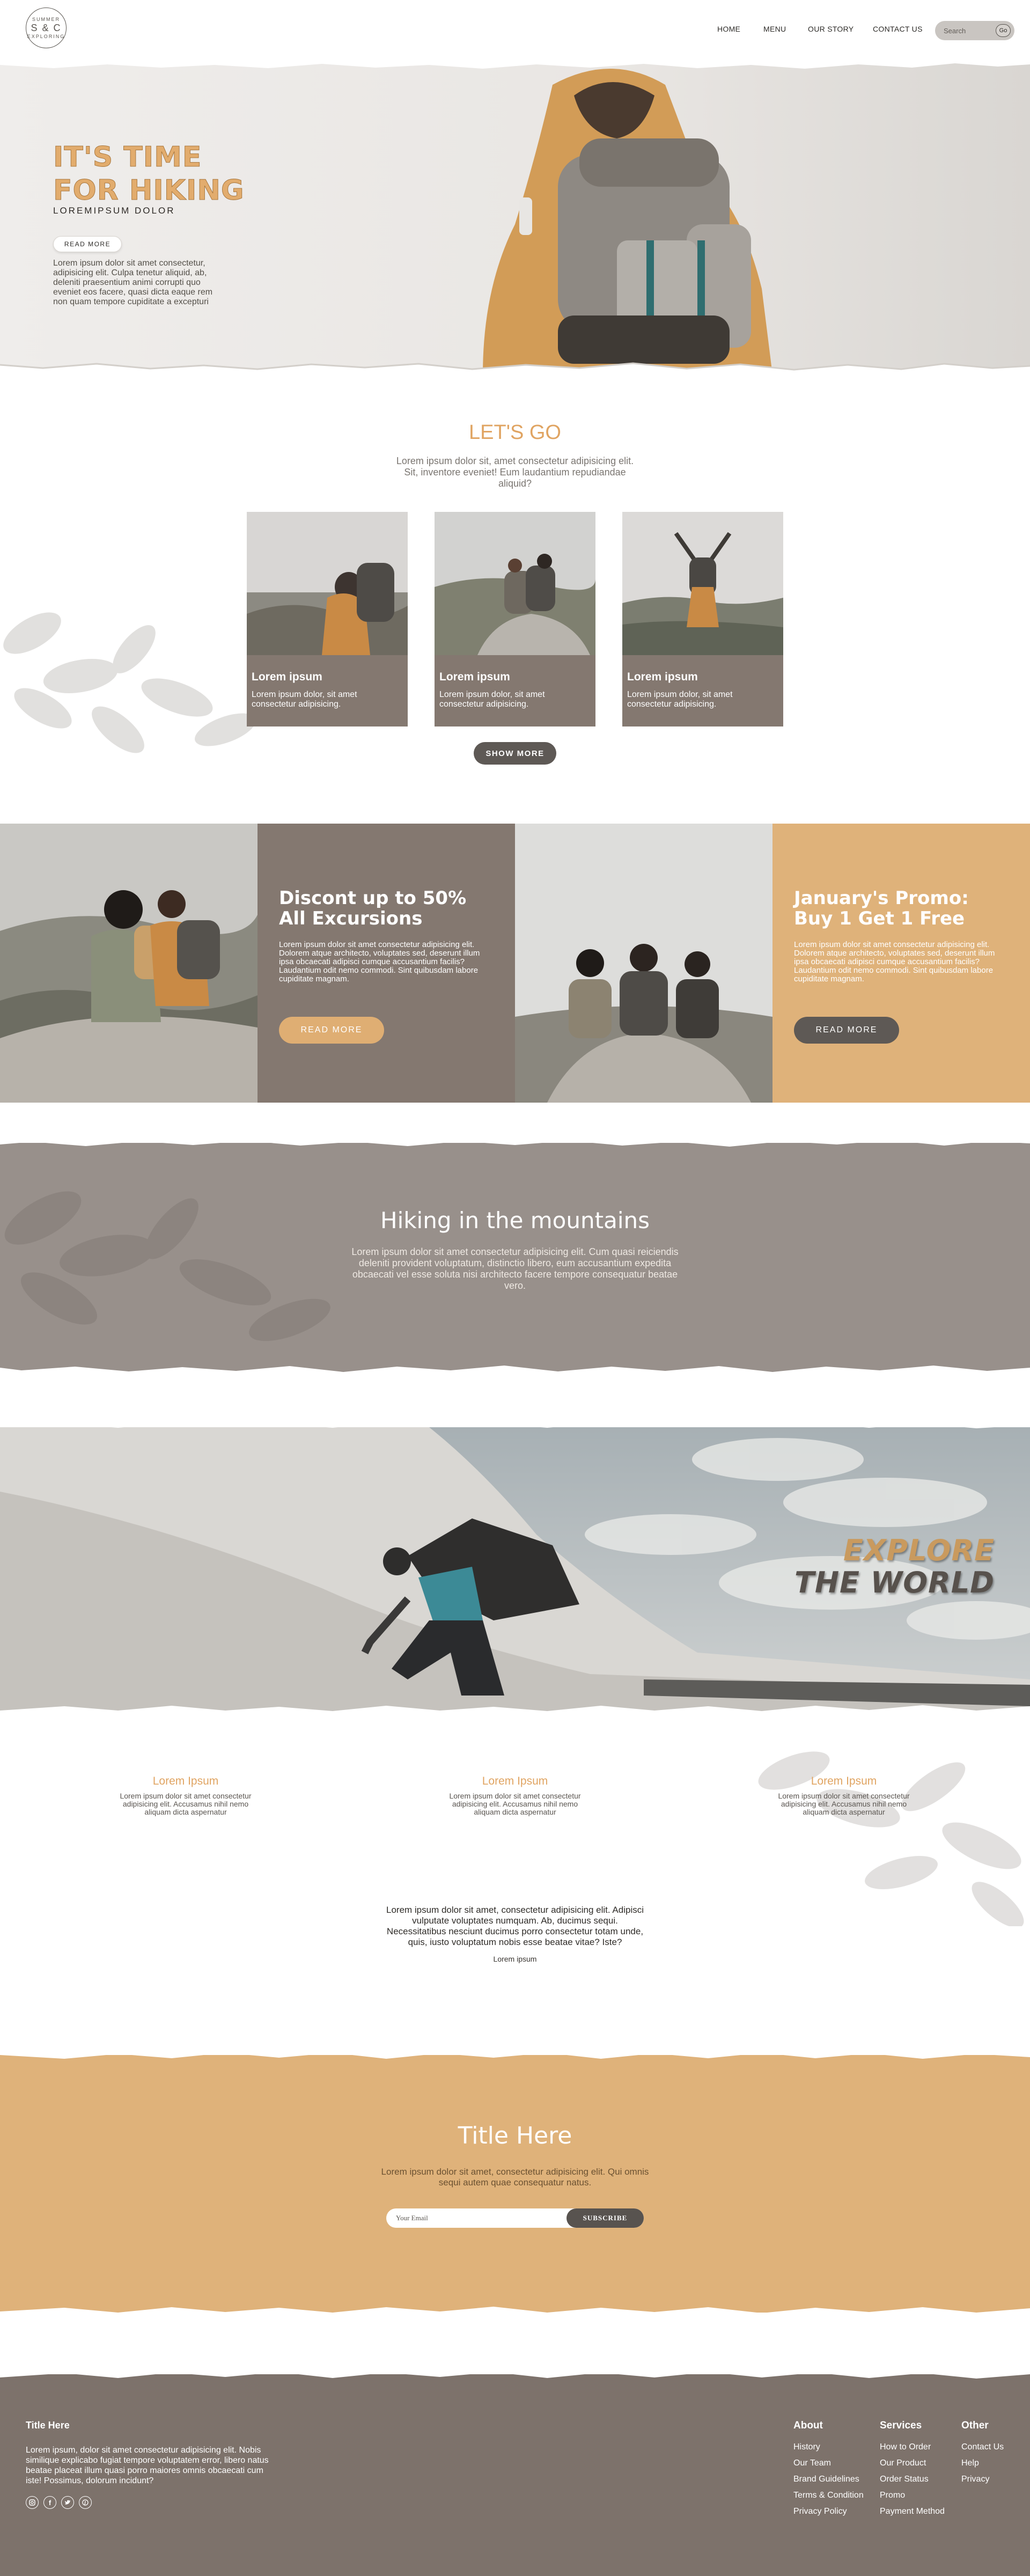 This screenshot has width=1030, height=2576. I want to click on mountains-title: Hiking in the mountains, so click(515, 1220).